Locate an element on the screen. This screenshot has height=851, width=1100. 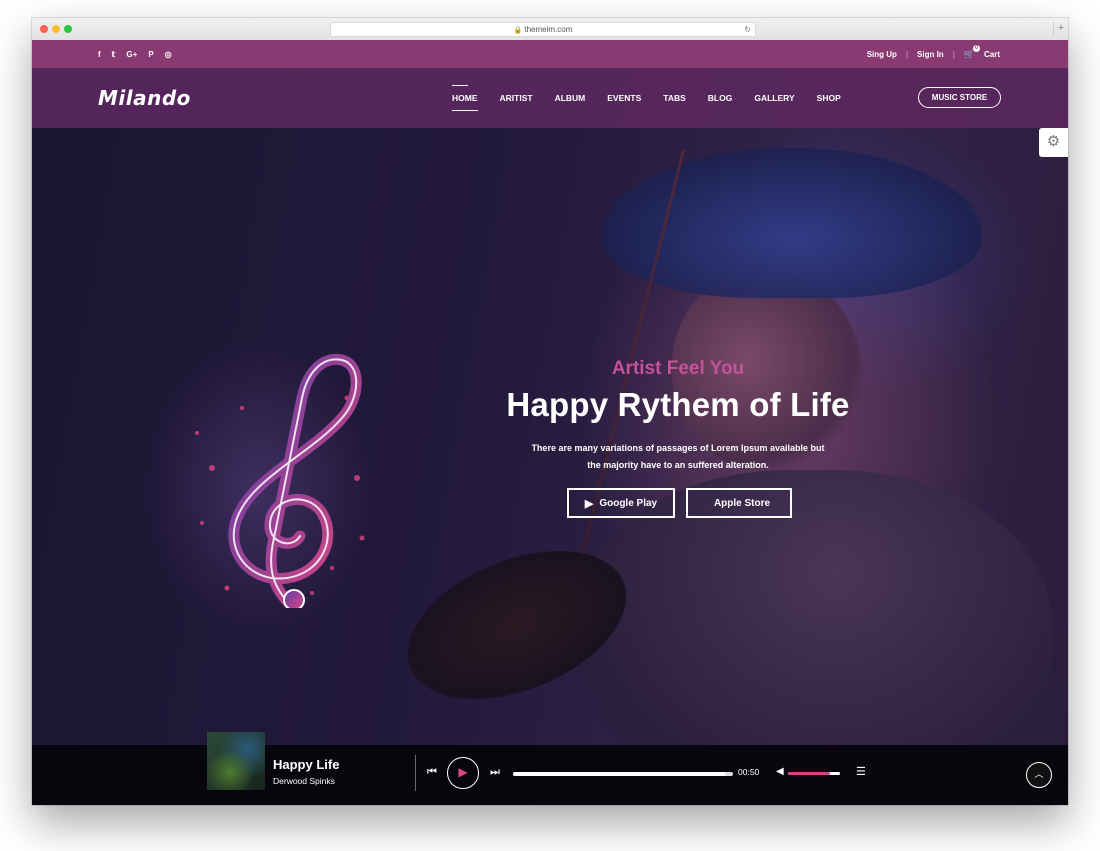
google-play-icon: ▶ is located at coordinates (589, 503).